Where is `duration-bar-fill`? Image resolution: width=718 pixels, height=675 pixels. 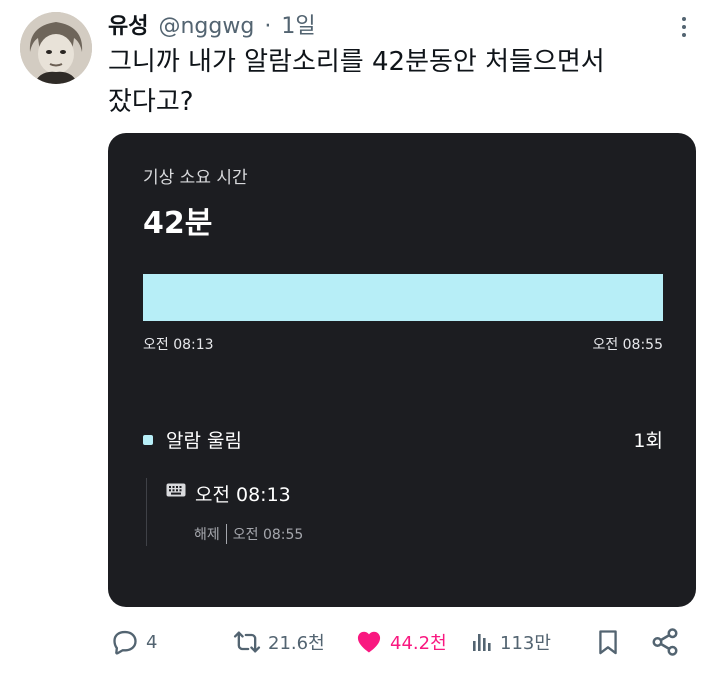
duration-bar-fill is located at coordinates (403, 297).